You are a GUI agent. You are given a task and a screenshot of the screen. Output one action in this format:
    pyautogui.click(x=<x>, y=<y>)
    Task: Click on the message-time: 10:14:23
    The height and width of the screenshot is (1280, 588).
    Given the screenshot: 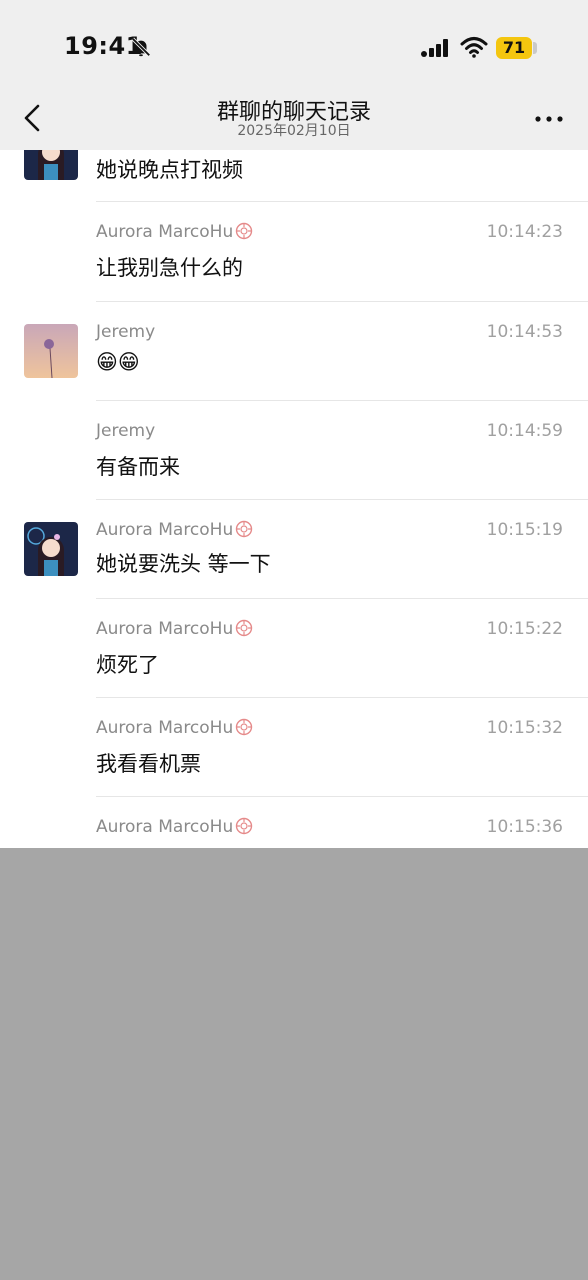 What is the action you would take?
    pyautogui.click(x=524, y=232)
    